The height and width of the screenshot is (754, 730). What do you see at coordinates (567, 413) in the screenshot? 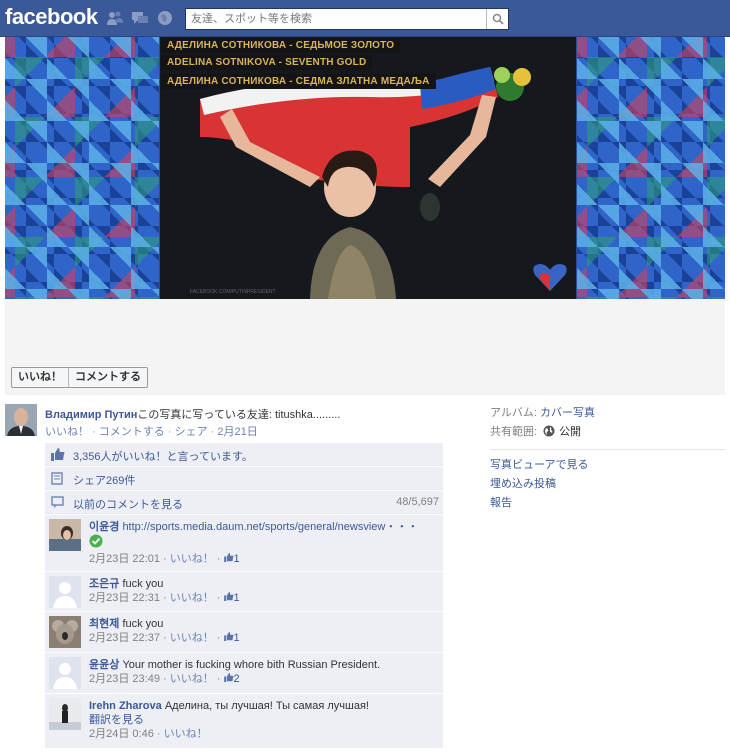
I see `album-link: カバー写真` at bounding box center [567, 413].